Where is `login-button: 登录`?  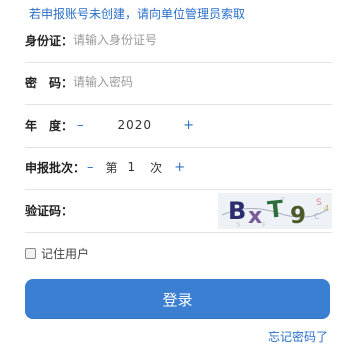
login-button: 登录 is located at coordinates (177, 299).